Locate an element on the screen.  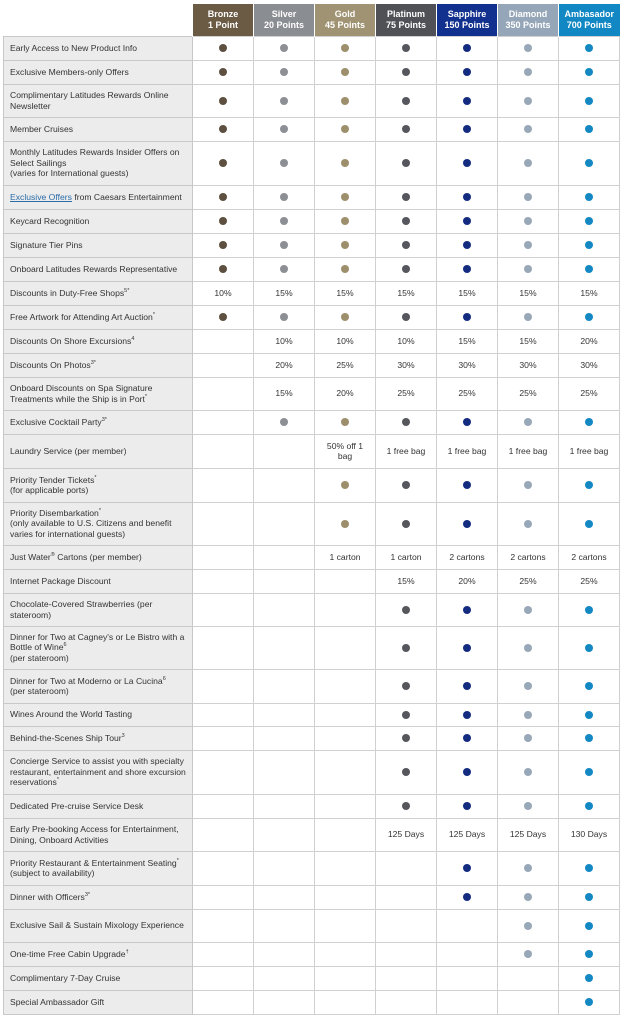
benefit-note: (subject to availability) is located at coordinates (52, 873).